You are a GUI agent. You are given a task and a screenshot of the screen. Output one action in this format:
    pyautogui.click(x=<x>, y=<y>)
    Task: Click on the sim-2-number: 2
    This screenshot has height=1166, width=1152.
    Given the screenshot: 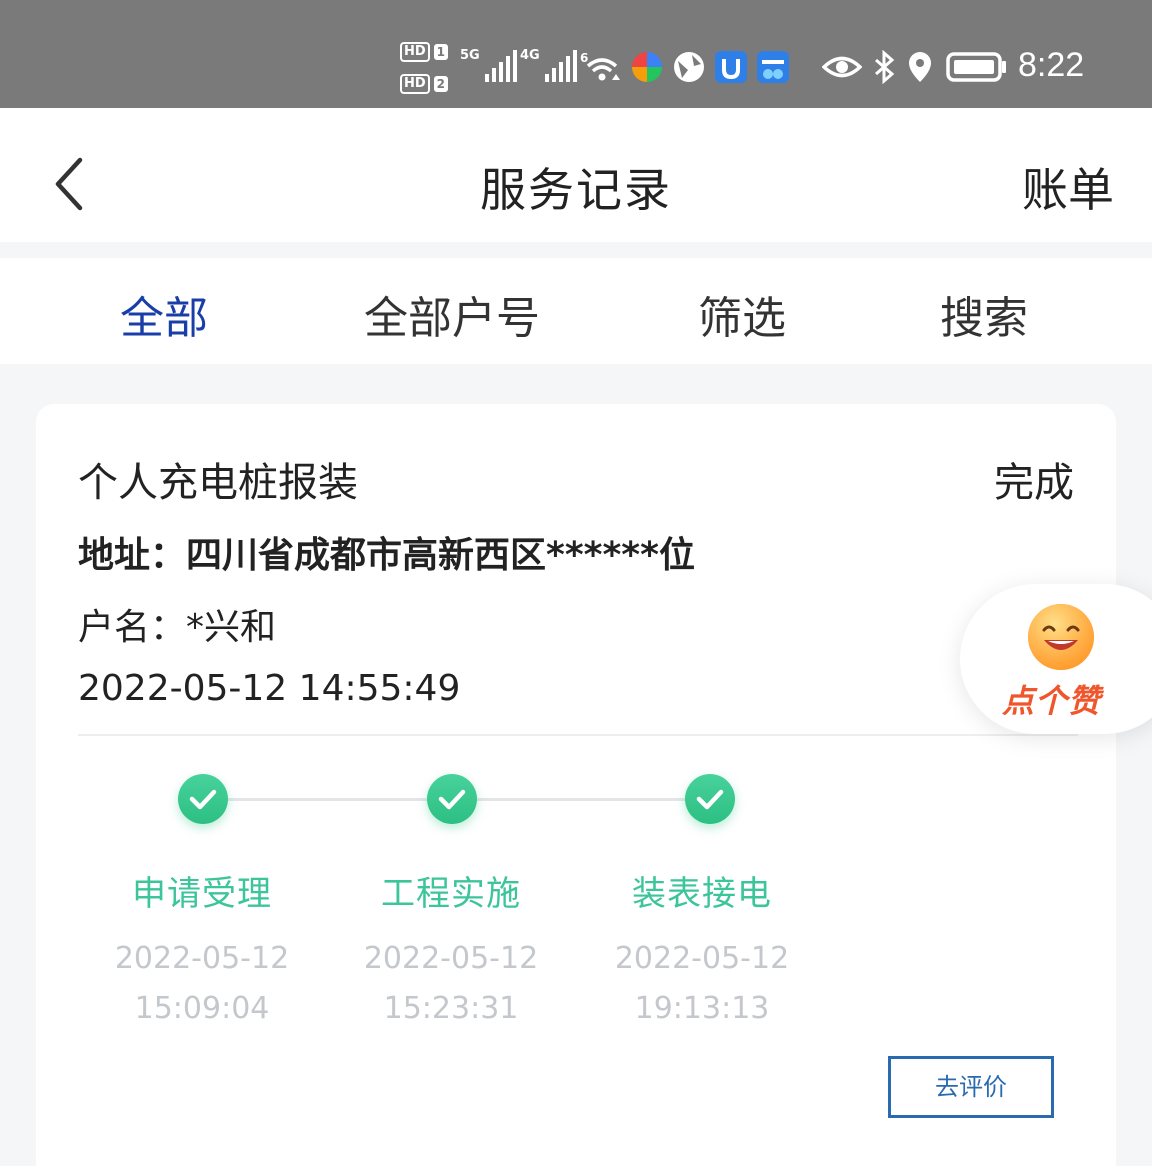 What is the action you would take?
    pyautogui.click(x=441, y=84)
    